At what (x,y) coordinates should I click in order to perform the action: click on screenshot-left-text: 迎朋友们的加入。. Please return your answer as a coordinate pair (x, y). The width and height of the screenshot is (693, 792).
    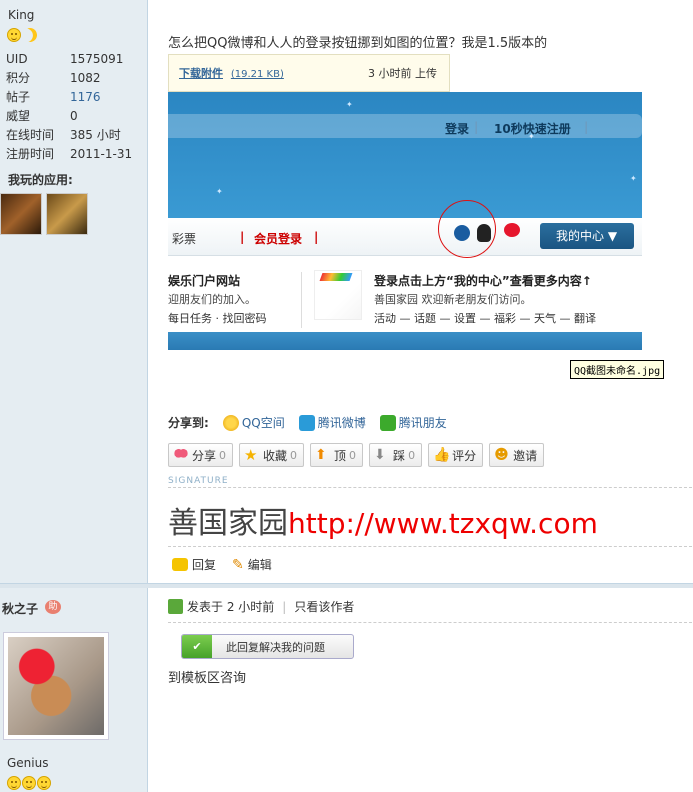
    Looking at the image, I should click on (212, 299).